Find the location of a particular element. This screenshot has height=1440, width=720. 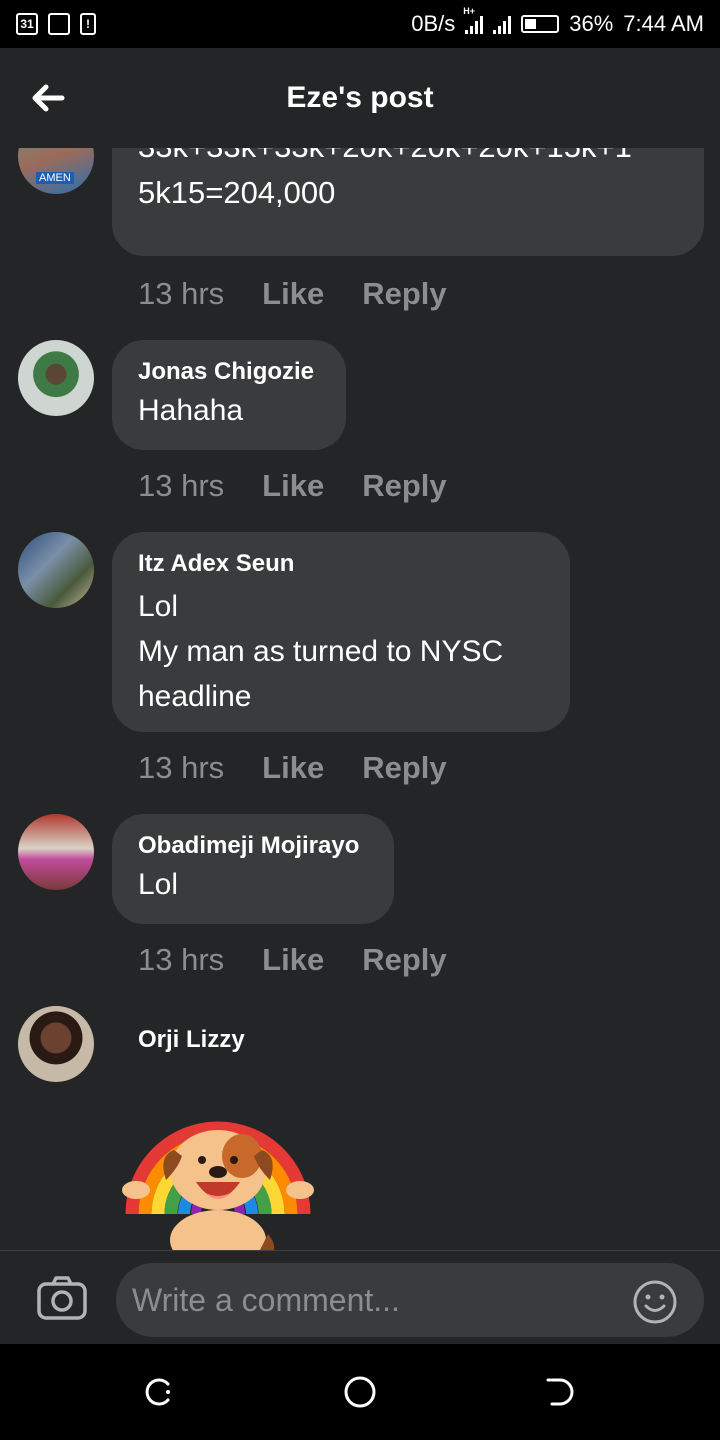

cast-icon is located at coordinates (59, 24).